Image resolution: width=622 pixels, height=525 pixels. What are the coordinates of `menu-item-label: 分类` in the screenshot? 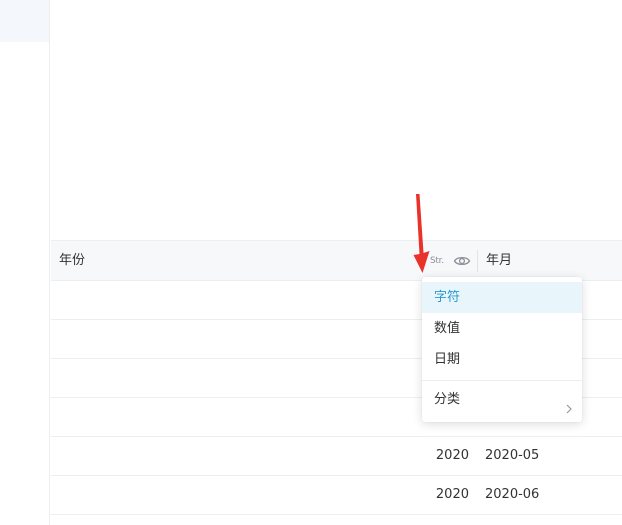 It's located at (447, 399).